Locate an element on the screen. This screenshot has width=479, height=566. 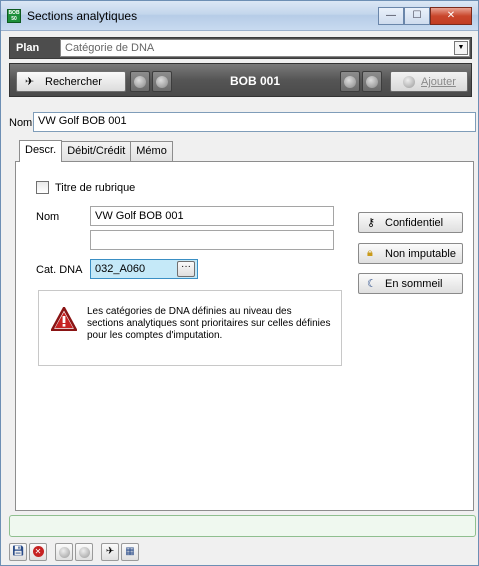
next-button is located at coordinates (84, 552).